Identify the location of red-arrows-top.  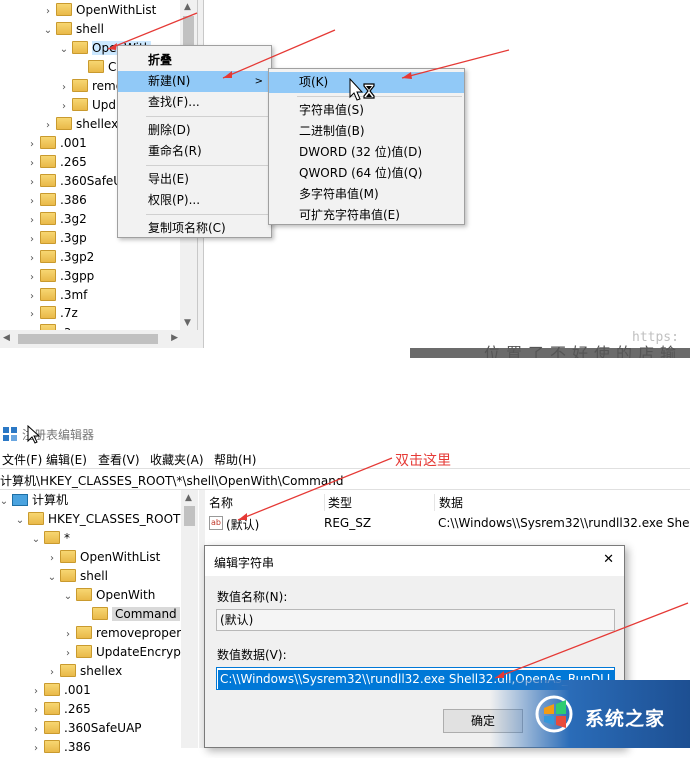
(308, 45).